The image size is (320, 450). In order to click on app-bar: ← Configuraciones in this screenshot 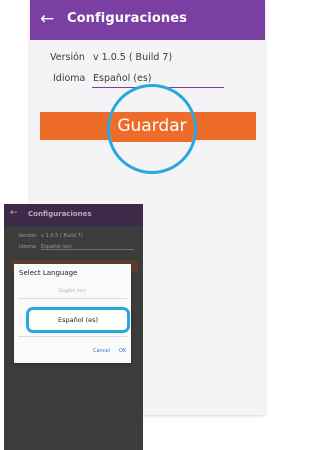, I will do `click(147, 20)`.